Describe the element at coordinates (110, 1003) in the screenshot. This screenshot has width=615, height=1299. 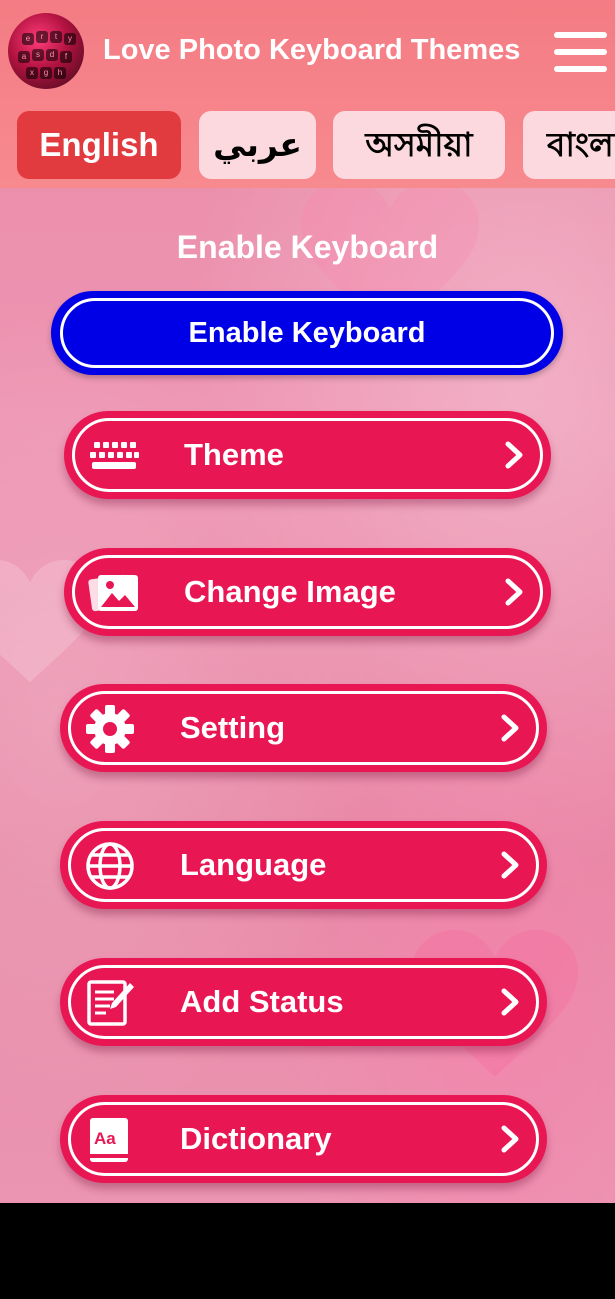
I see `edit-note-icon` at that location.